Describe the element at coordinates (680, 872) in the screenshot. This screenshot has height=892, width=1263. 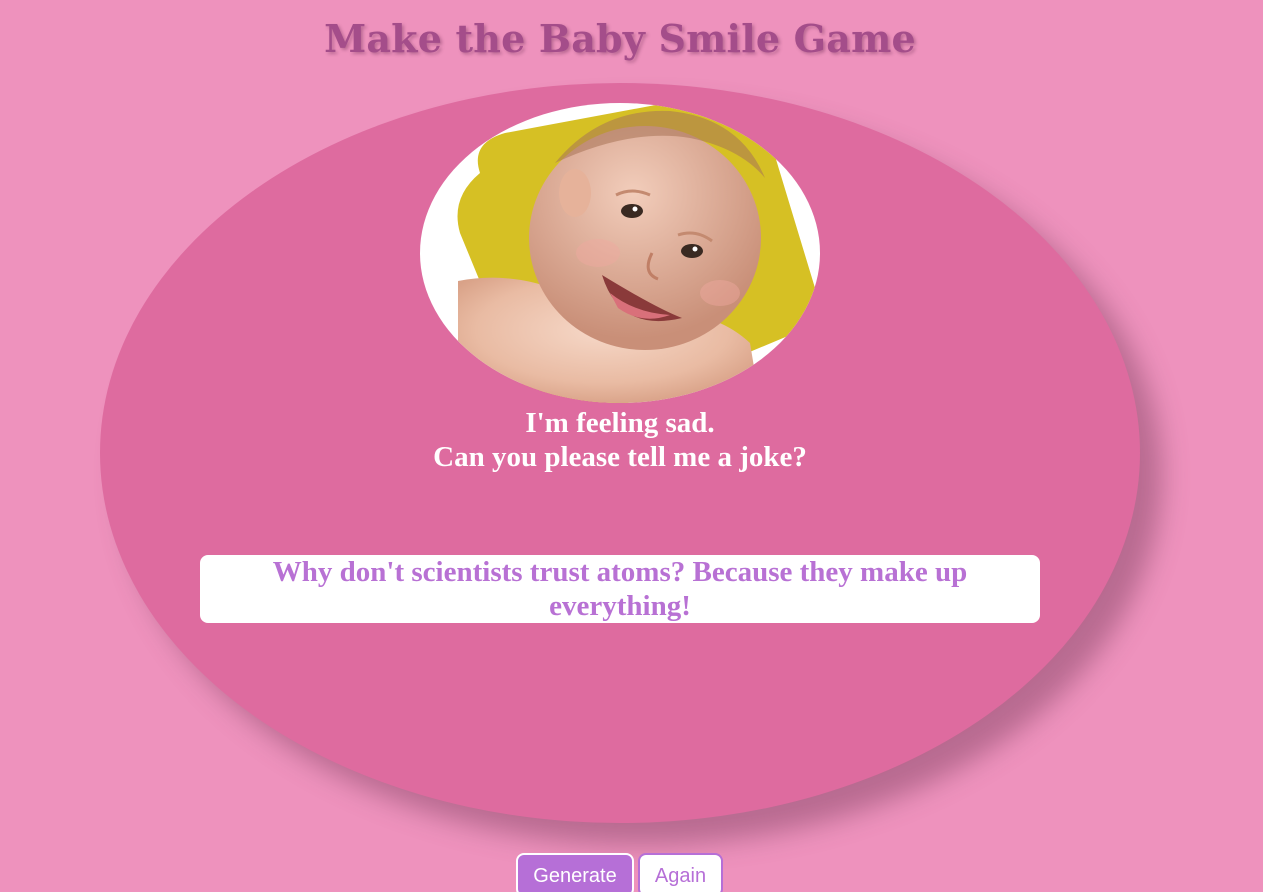
I see `again-button: Again` at that location.